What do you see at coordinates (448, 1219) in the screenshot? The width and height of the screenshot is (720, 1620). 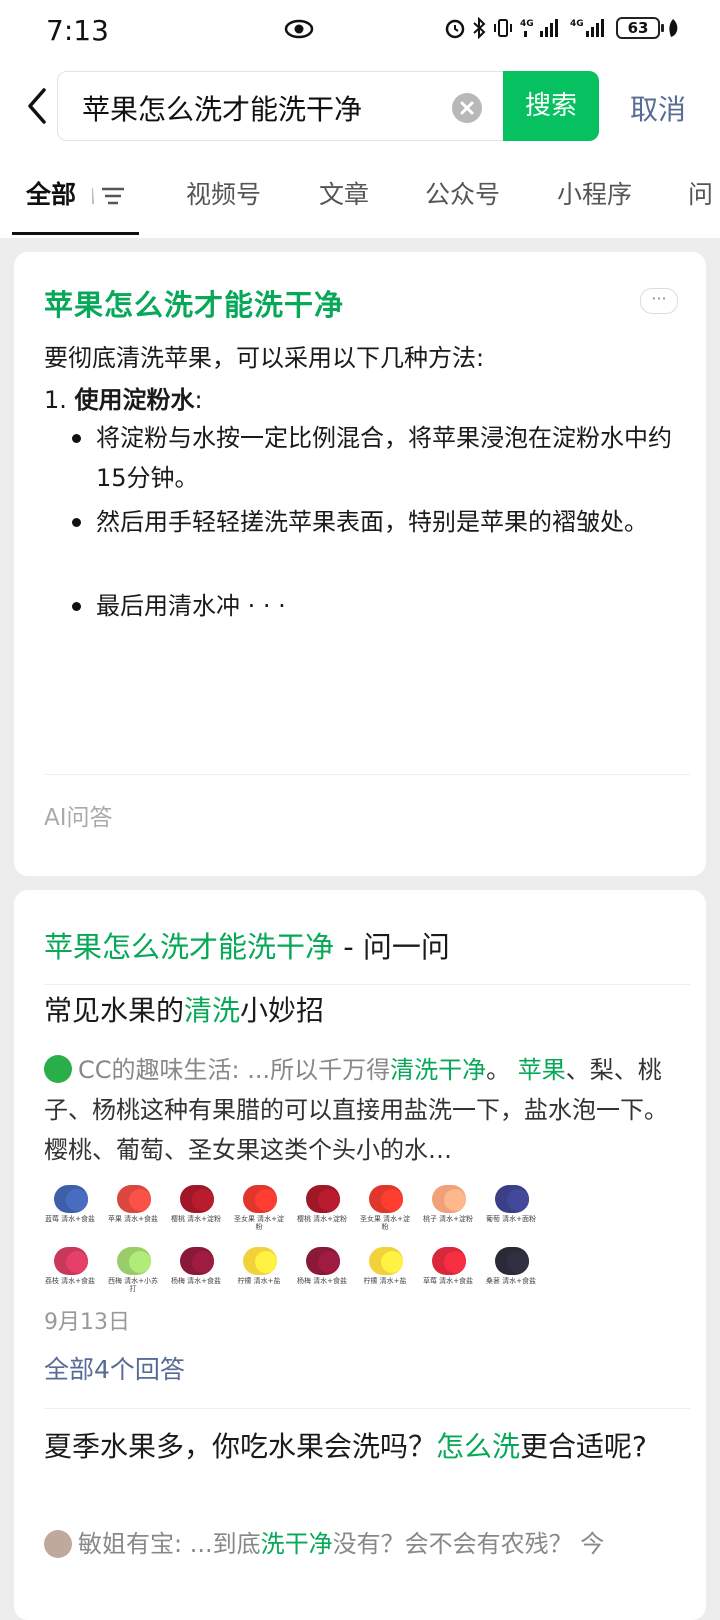 I see `fruit-caption: 桃子 清水+淀粉` at bounding box center [448, 1219].